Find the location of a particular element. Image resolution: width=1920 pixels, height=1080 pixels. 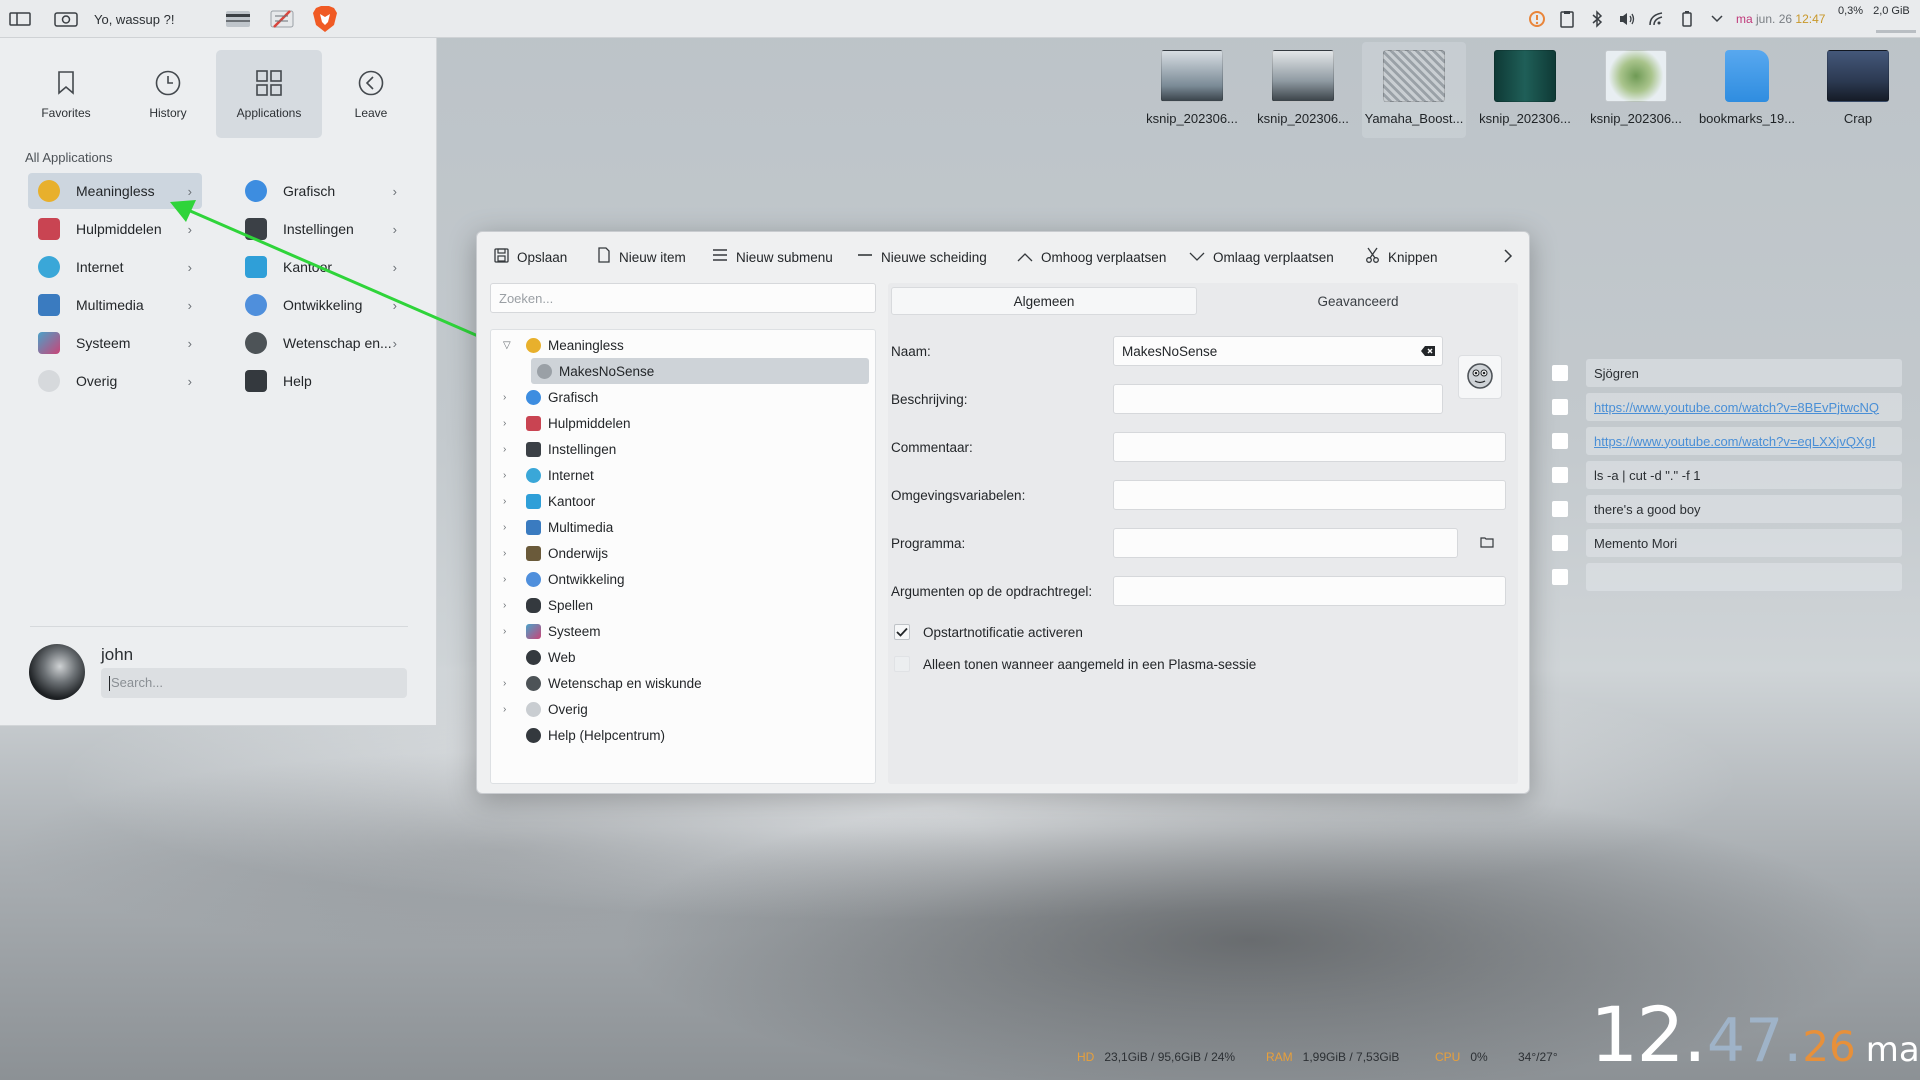

tree-item-makesnosense: MakesNoSense is located at coordinates (700, 371).